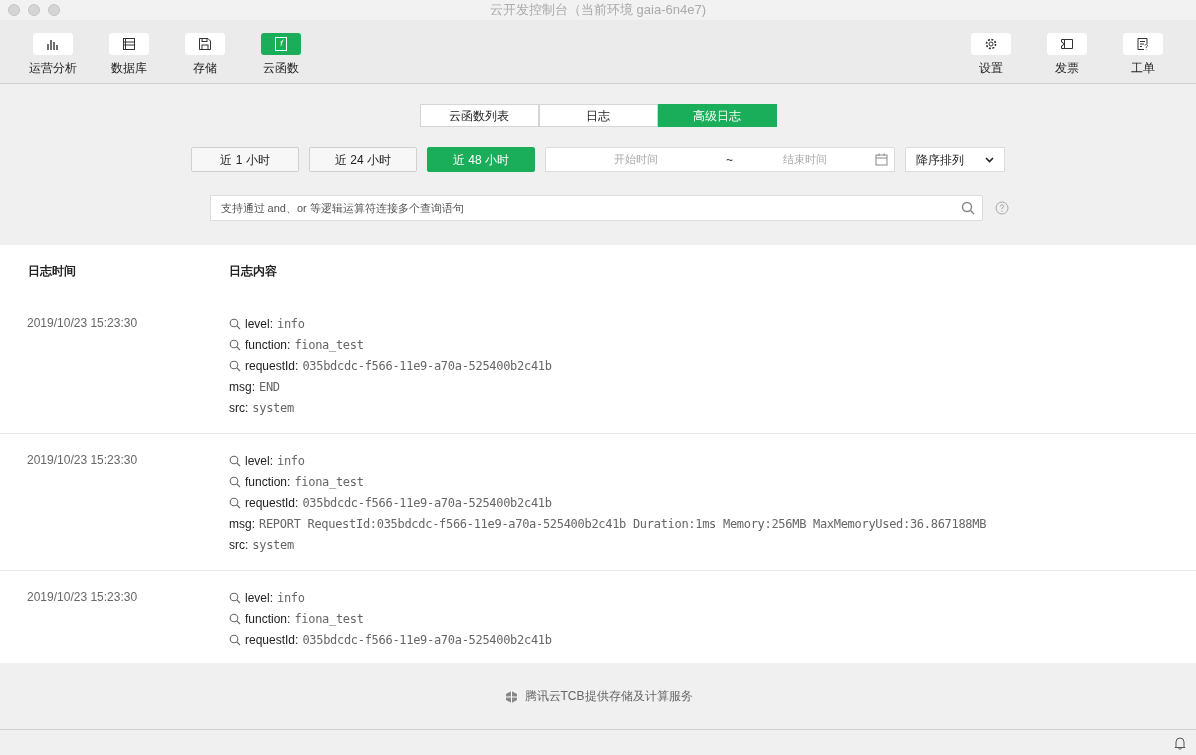  What do you see at coordinates (1180, 742) in the screenshot?
I see `bell-icon` at bounding box center [1180, 742].